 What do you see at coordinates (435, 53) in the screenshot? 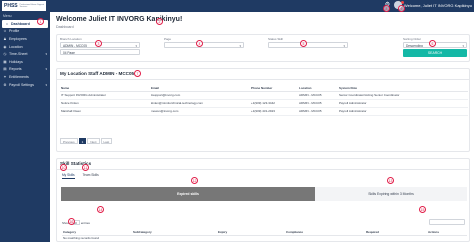
I see `search-button: SEARCH` at bounding box center [435, 53].